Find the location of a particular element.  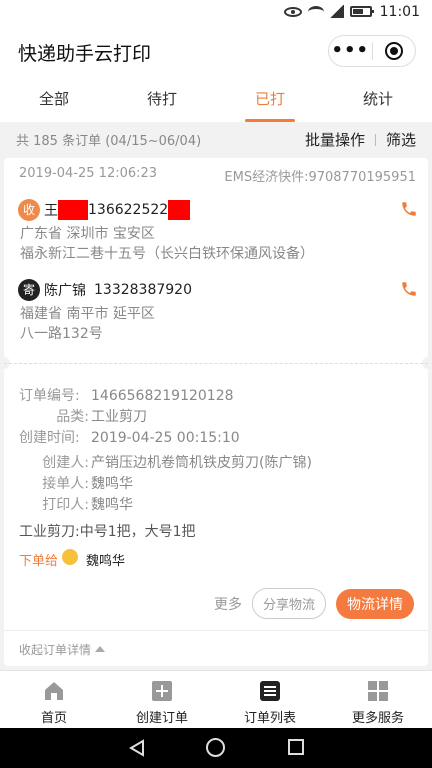

signal-icon is located at coordinates (337, 11).